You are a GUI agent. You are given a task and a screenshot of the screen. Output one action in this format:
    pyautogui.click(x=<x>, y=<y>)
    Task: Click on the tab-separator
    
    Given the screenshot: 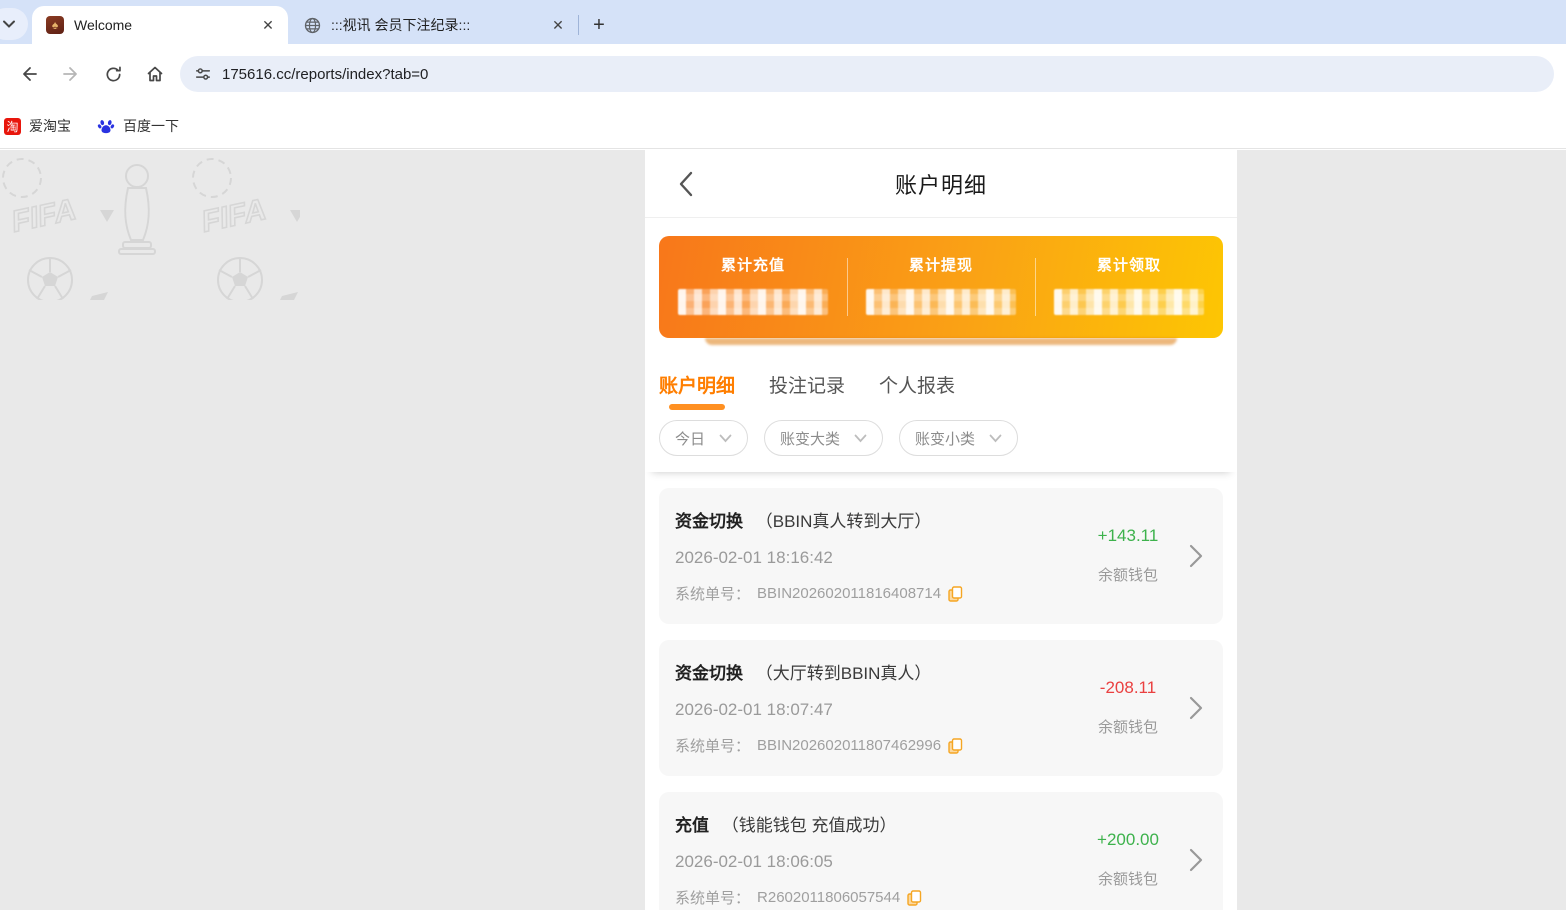 What is the action you would take?
    pyautogui.click(x=578, y=25)
    